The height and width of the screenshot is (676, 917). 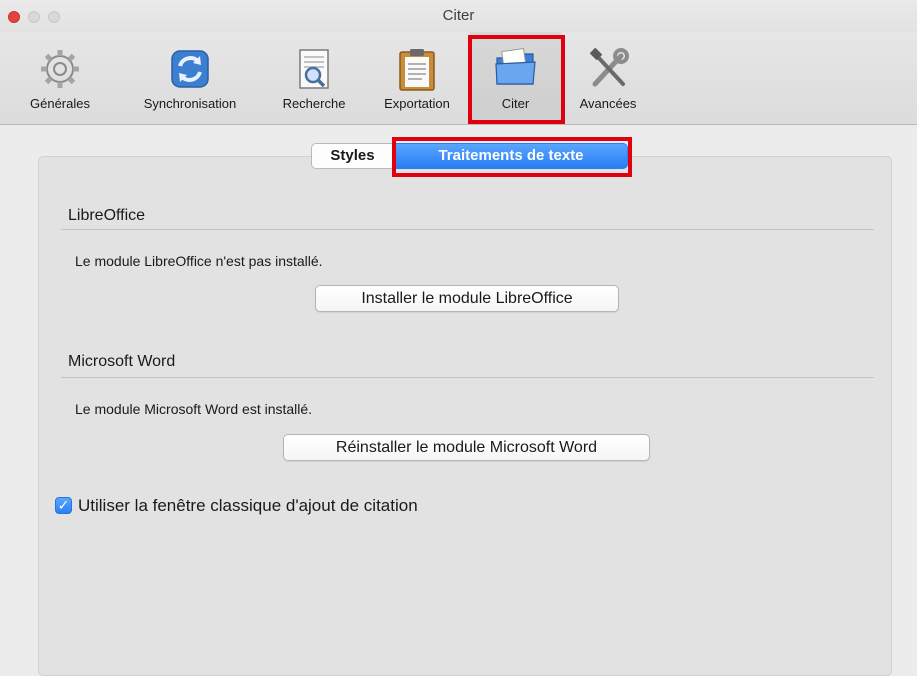 I want to click on word-section-title: Microsoft Word, so click(x=122, y=361).